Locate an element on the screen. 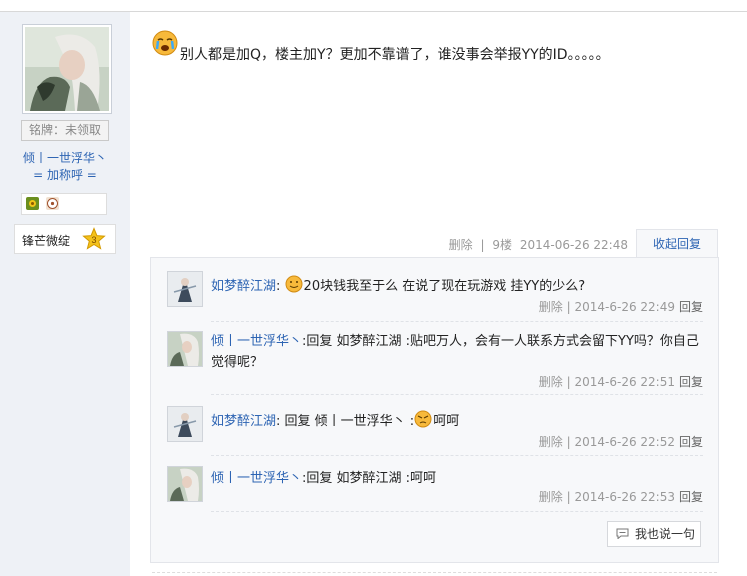 The width and height of the screenshot is (747, 576). reply-footer: 删除 | 2014-6-26 22:49 回复 is located at coordinates (620, 307).